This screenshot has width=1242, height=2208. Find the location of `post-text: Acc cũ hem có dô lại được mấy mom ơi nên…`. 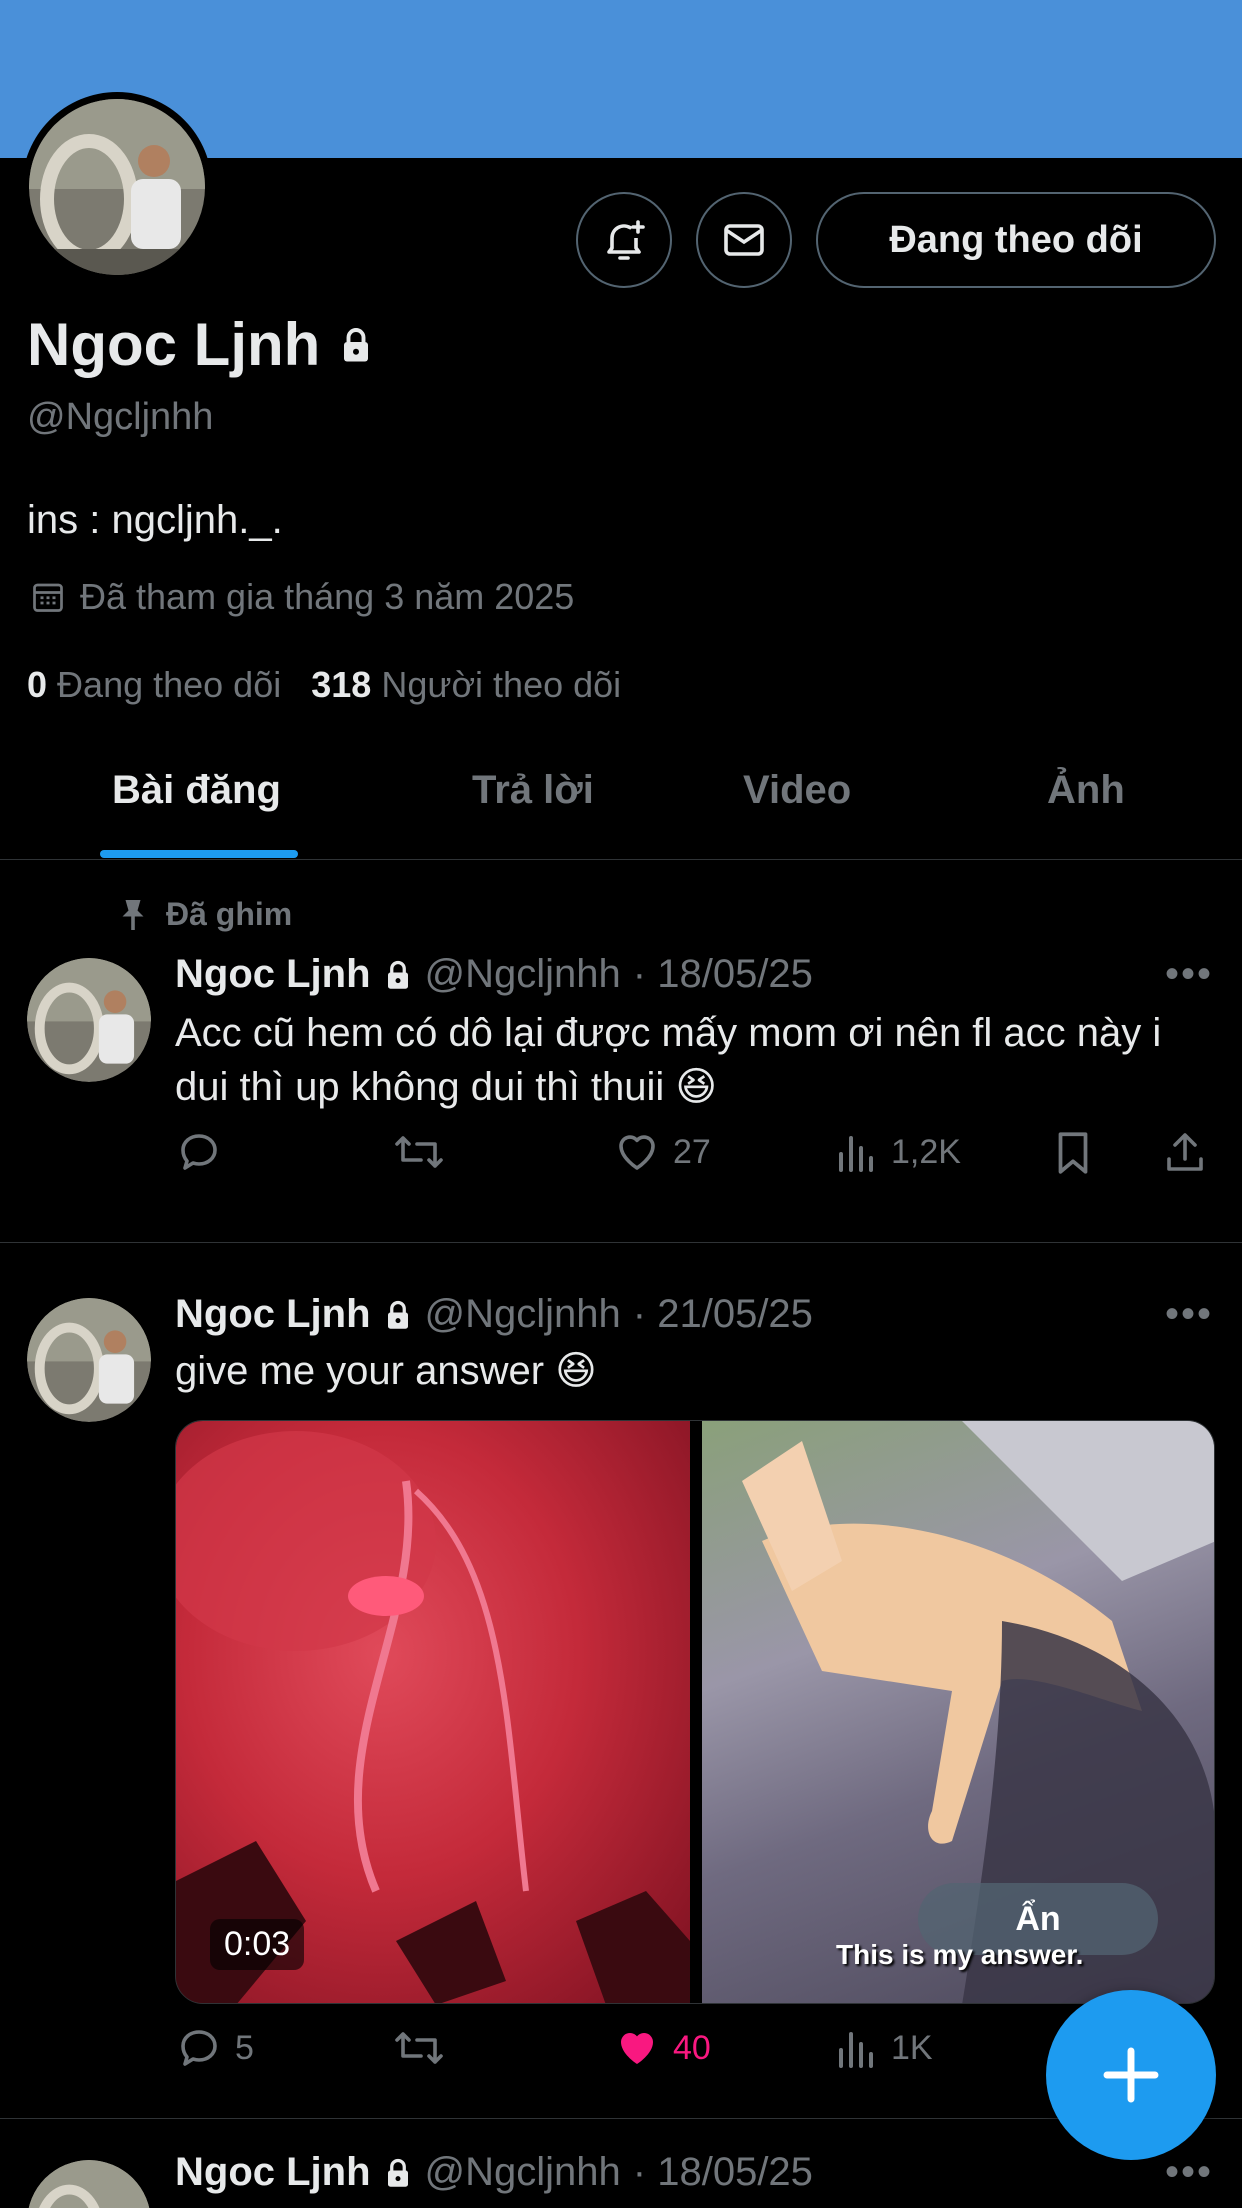

post-text: Acc cũ hem có dô lại được mấy mom ơi nên… is located at coordinates (668, 1060).